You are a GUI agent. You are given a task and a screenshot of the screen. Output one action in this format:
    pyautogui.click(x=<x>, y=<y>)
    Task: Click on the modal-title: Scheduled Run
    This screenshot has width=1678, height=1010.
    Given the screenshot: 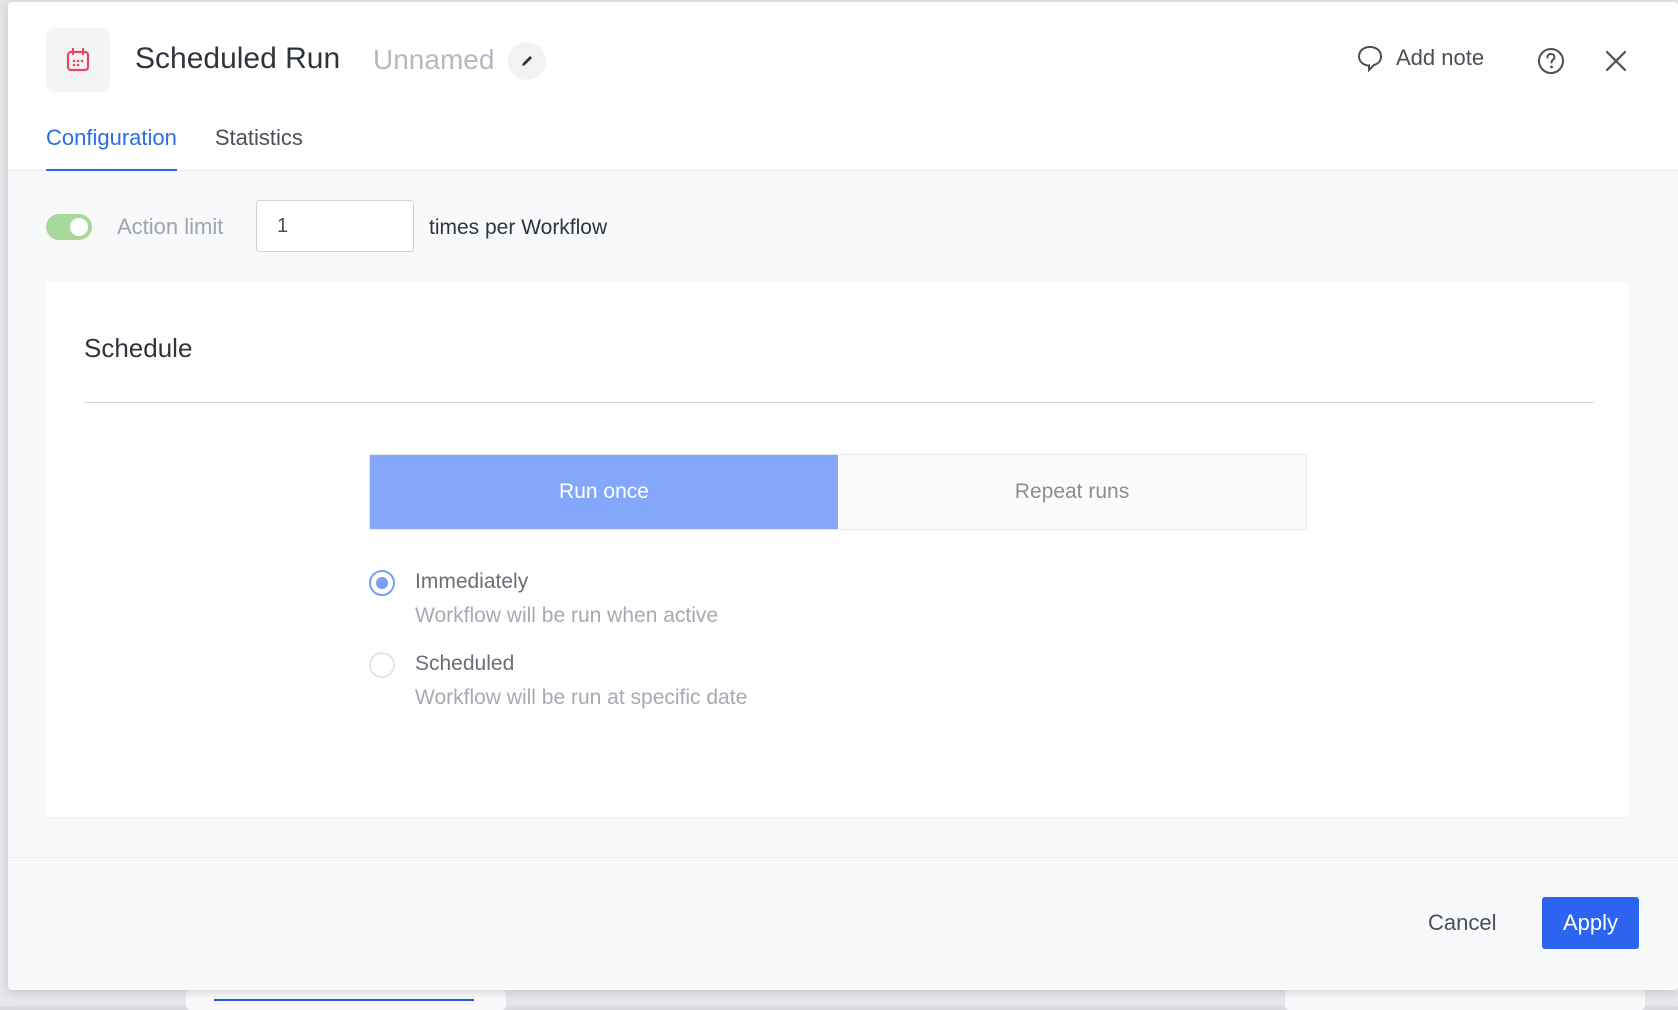 What is the action you would take?
    pyautogui.click(x=238, y=58)
    